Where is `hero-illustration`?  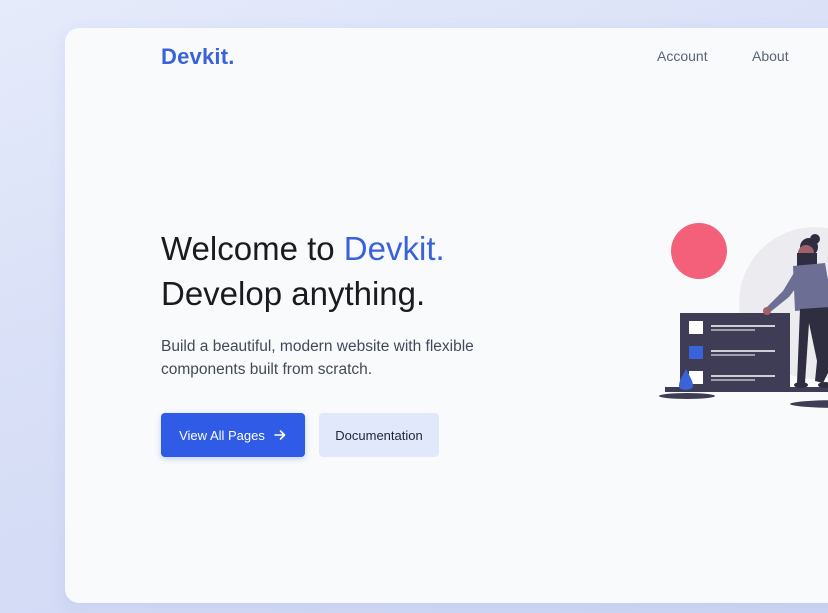 hero-illustration is located at coordinates (743, 315).